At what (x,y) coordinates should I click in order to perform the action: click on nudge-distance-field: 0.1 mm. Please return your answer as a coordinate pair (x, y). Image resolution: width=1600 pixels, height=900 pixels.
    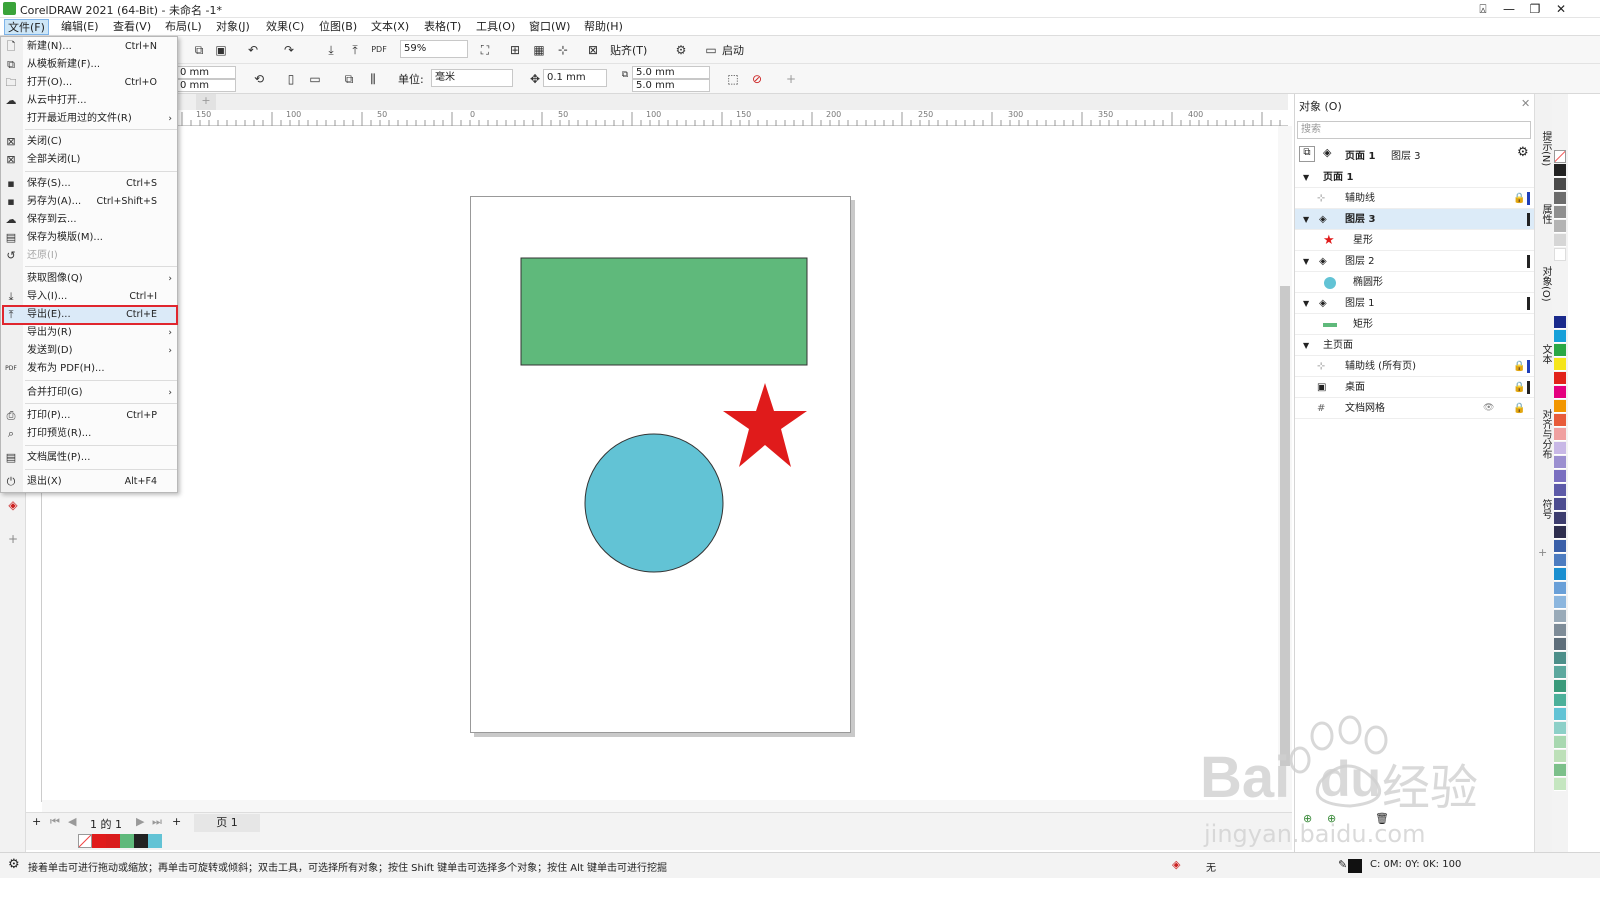
    Looking at the image, I should click on (575, 78).